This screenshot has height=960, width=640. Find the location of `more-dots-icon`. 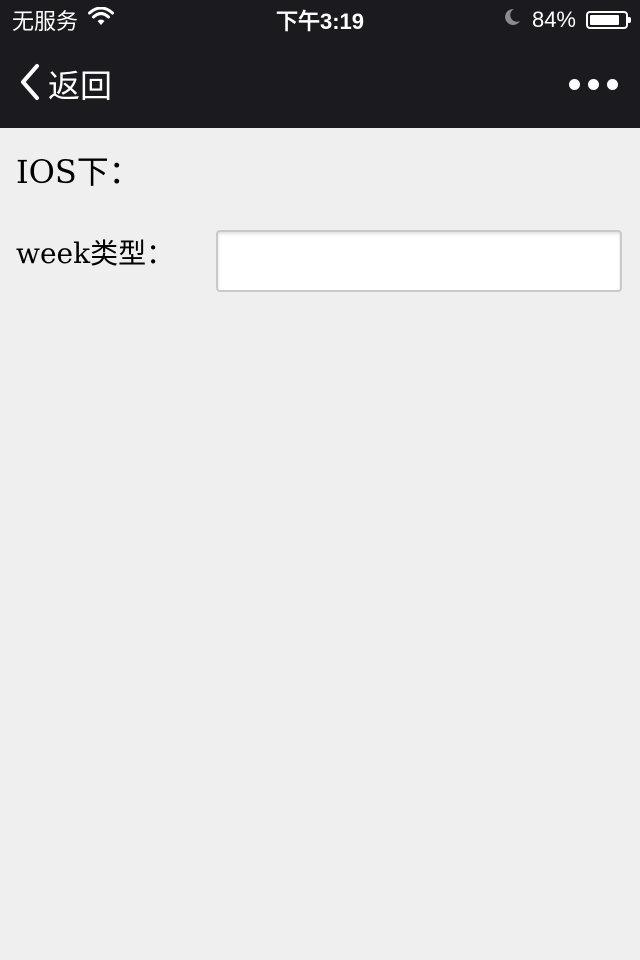

more-dots-icon is located at coordinates (593, 84).